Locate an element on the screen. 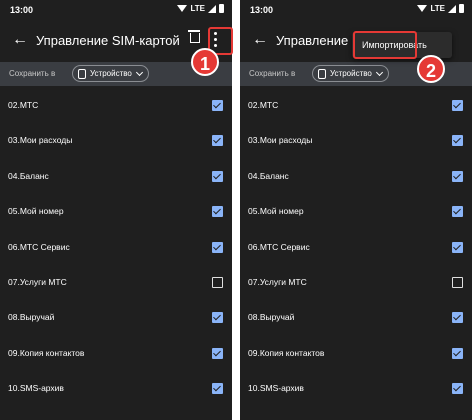 The image size is (474, 420). page-title: Управление SIM-картой is located at coordinates (108, 40).